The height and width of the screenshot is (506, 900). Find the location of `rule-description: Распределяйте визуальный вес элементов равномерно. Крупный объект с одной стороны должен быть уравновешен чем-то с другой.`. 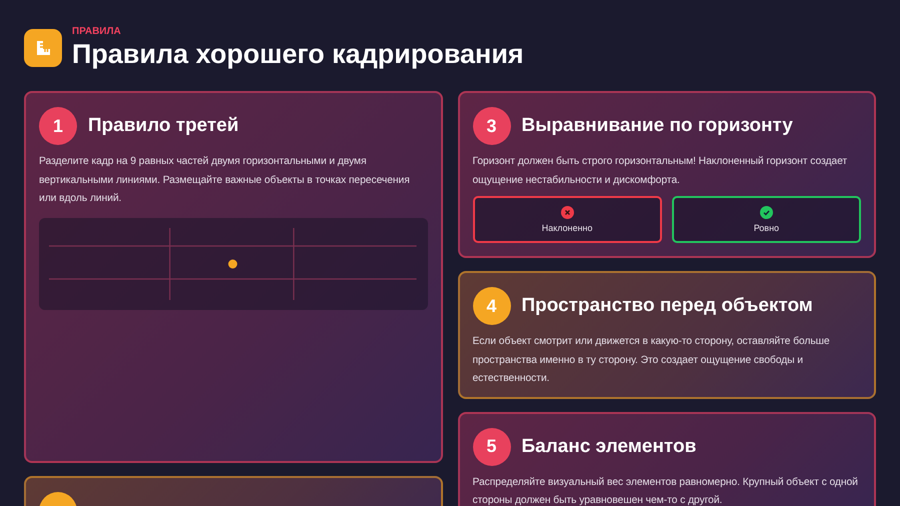

rule-description: Распределяйте визуальный вес элементов равномерно. Крупный объект с одной стороны должен быть уравновешен чем-то с другой. is located at coordinates (665, 491).